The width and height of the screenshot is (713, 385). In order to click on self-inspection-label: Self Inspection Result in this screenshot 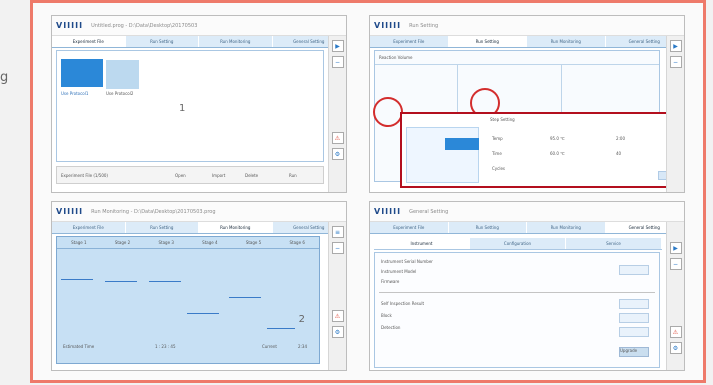, I will do `click(403, 303)`.